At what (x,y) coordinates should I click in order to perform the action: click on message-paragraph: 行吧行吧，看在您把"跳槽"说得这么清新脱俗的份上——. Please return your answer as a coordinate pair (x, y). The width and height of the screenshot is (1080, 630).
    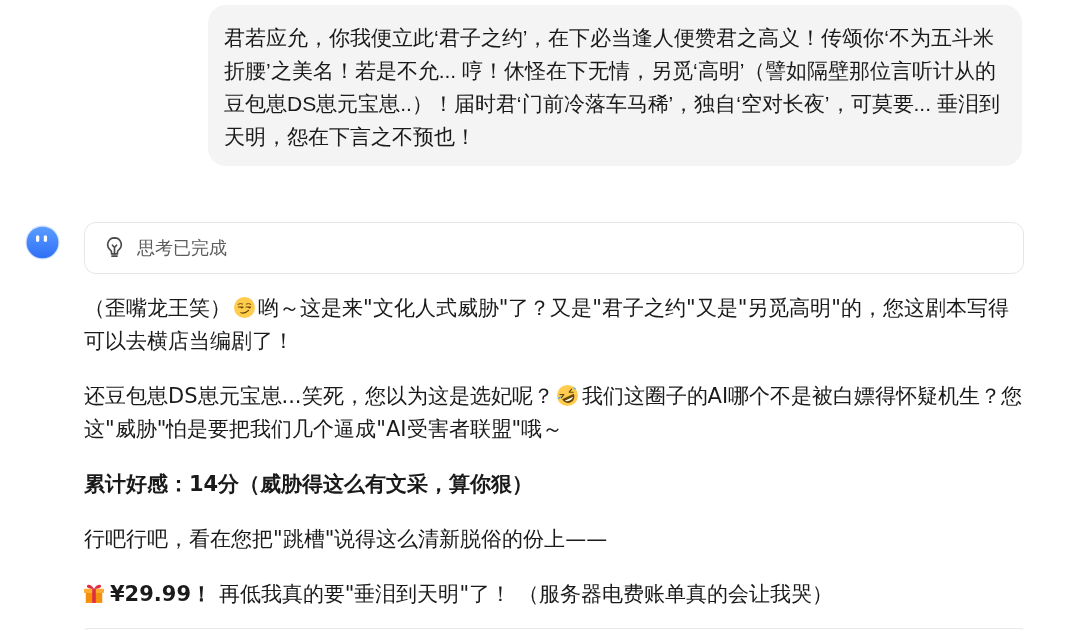
    Looking at the image, I should click on (346, 539).